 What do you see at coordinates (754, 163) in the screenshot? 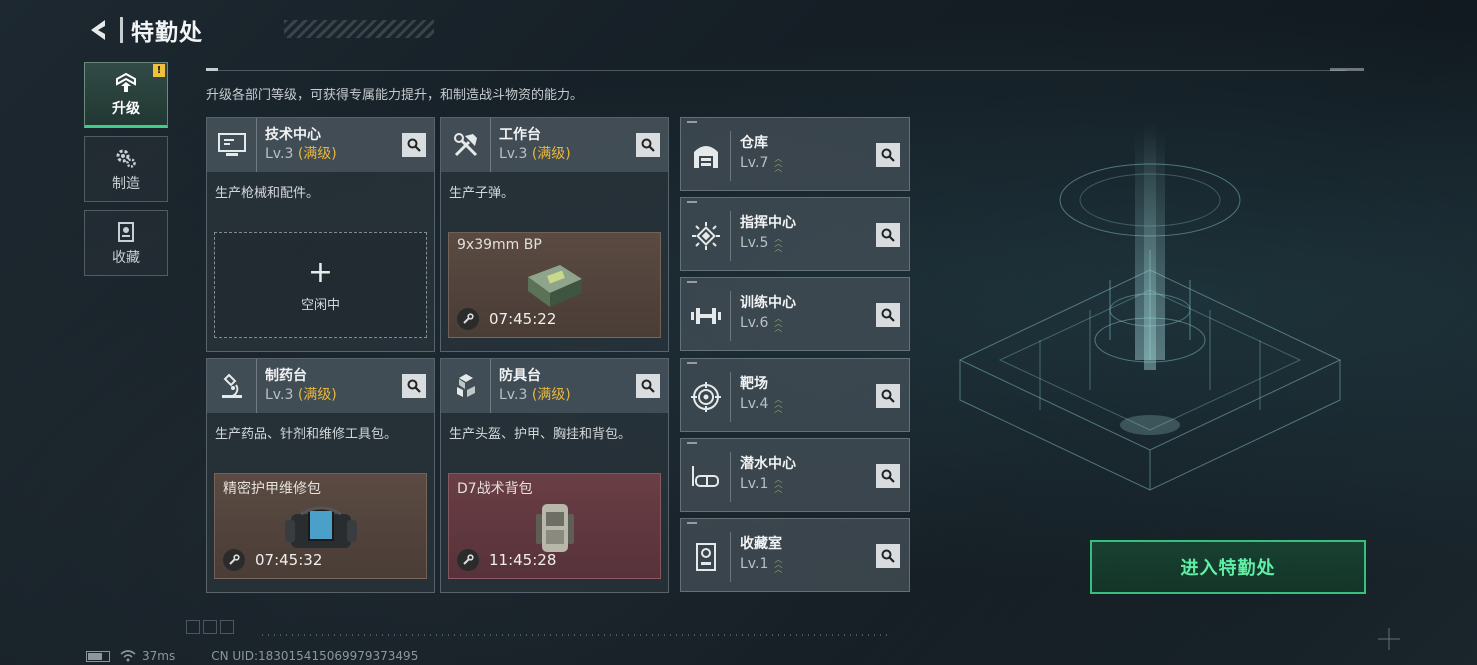
I see `level-value: Lv.7` at bounding box center [754, 163].